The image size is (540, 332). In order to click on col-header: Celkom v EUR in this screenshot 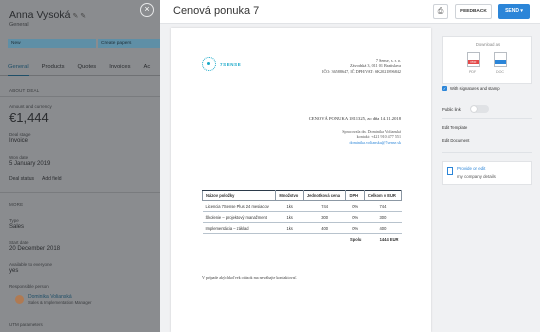, I will do `click(383, 195)`.